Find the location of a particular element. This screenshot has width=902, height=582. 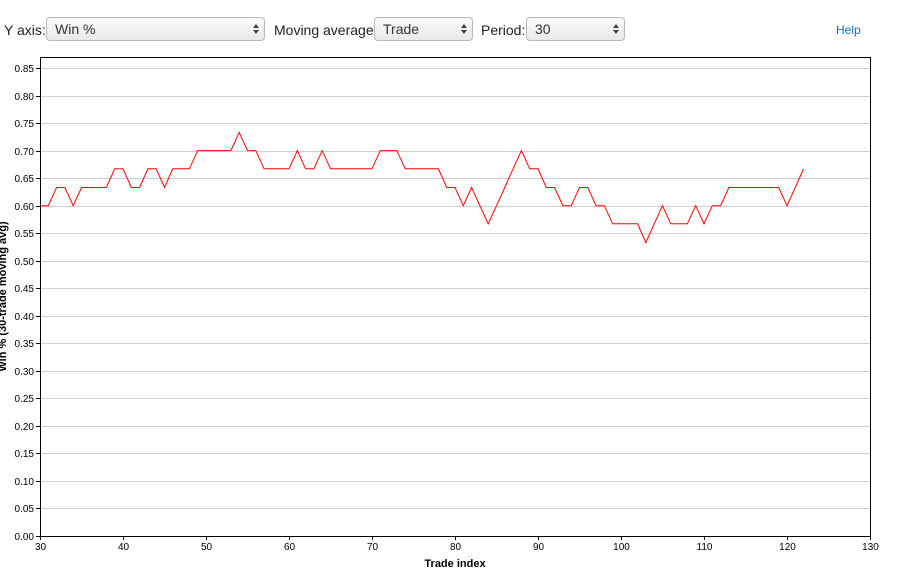

y-tick-label: 0.20 is located at coordinates (25, 427).